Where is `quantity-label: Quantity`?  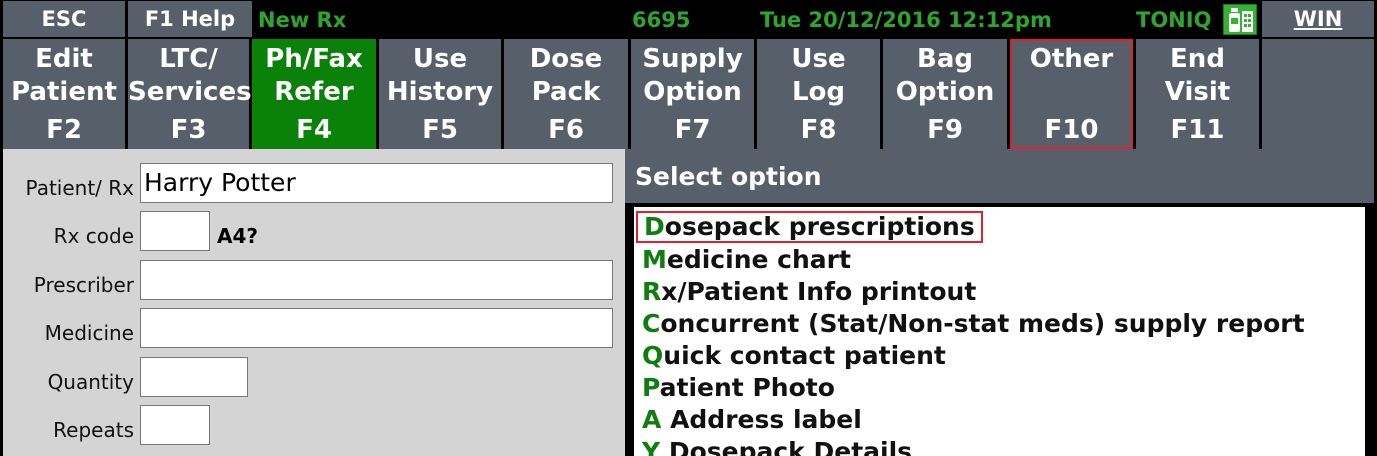
quantity-label: Quantity is located at coordinates (90, 382).